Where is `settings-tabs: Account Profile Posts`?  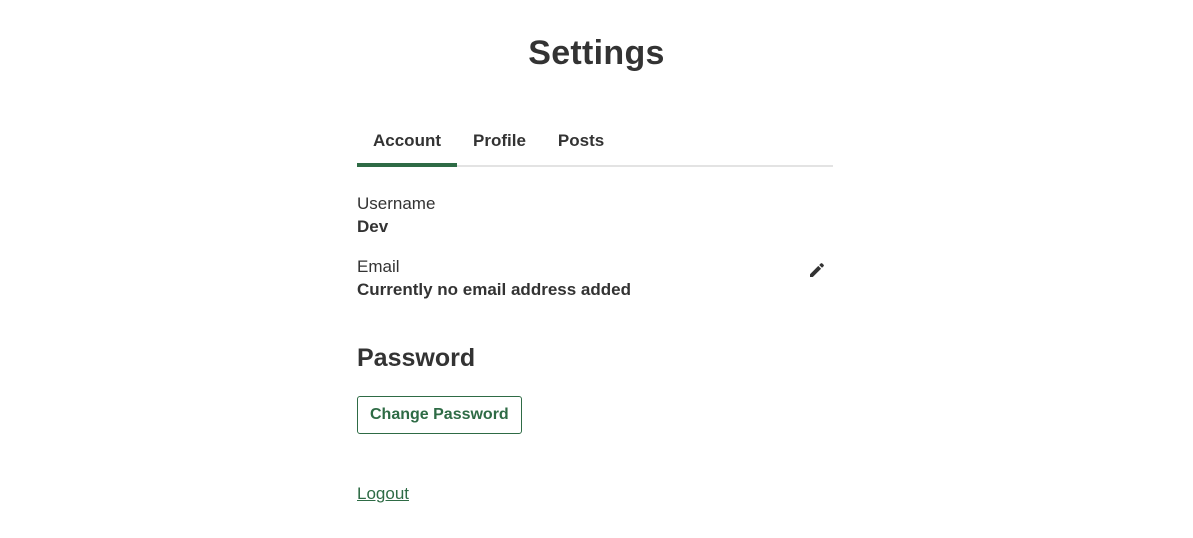
settings-tabs: Account Profile Posts is located at coordinates (595, 143).